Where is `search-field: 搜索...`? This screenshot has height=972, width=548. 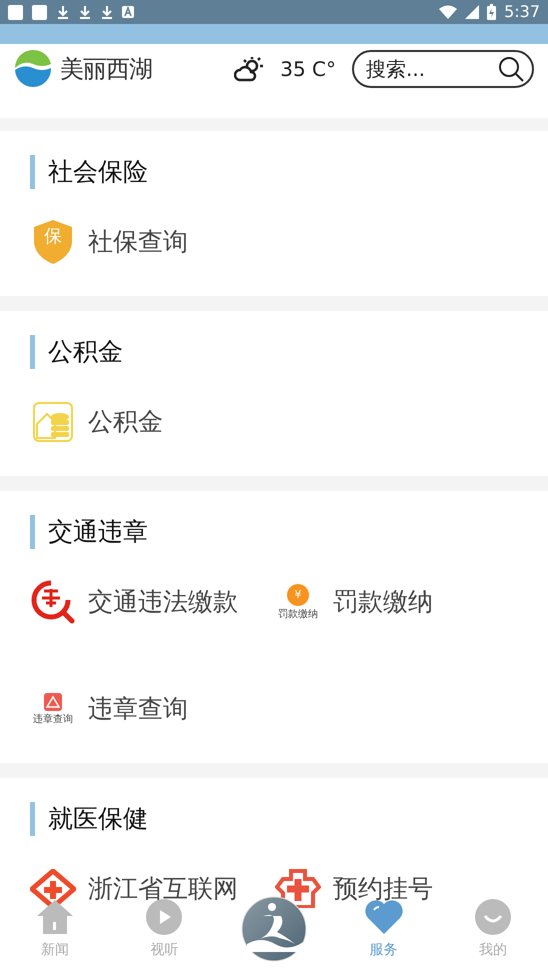 search-field: 搜索... is located at coordinates (443, 69).